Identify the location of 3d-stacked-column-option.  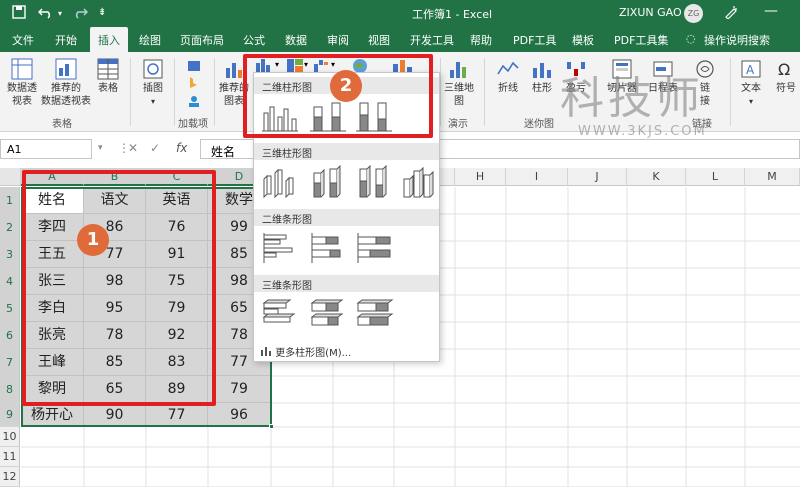
(328, 184).